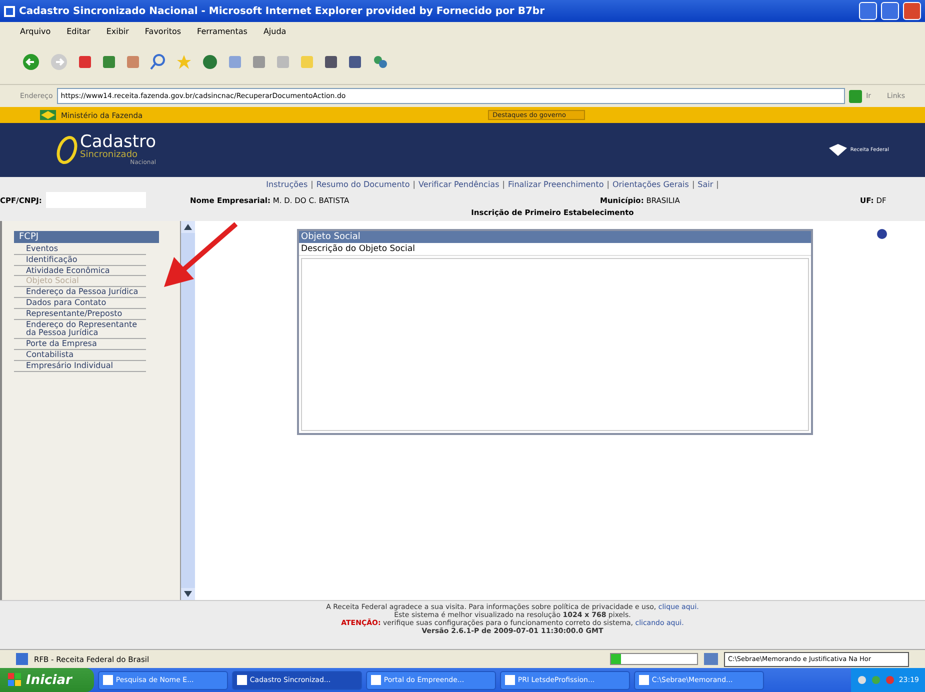  What do you see at coordinates (650, 184) in the screenshot?
I see `nav-link: Orientações Gerais` at bounding box center [650, 184].